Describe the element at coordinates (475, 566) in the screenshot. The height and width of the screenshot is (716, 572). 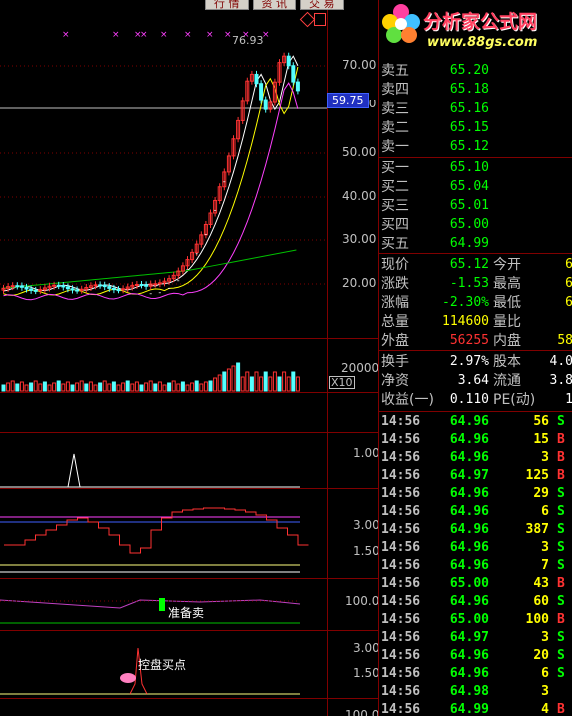
I see `tick-row: 14:56 64.96 7 S` at that location.